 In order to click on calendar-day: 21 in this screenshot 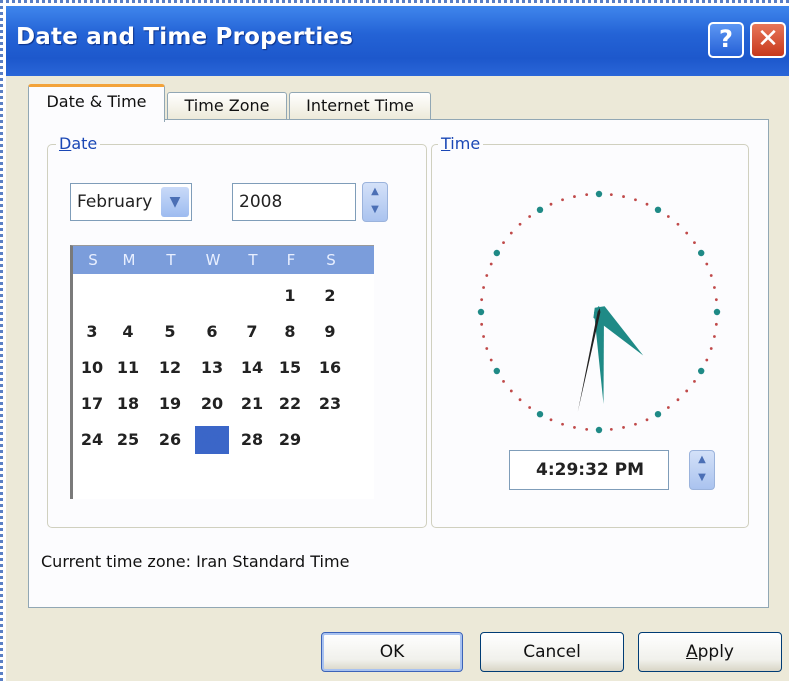, I will do `click(252, 404)`.